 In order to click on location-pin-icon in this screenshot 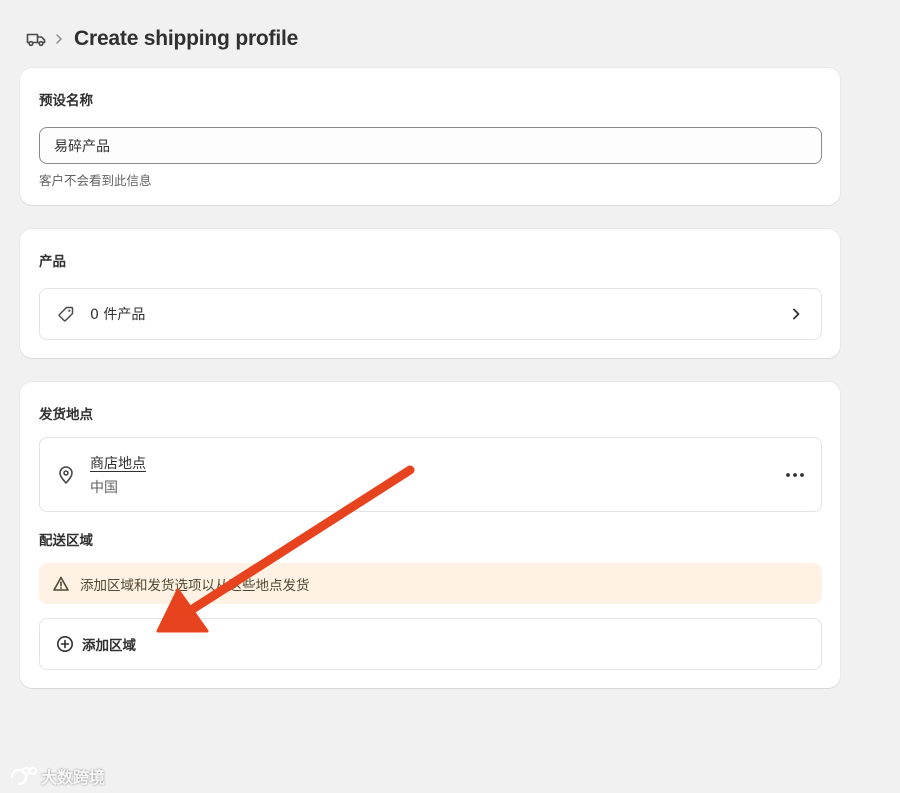, I will do `click(66, 475)`.